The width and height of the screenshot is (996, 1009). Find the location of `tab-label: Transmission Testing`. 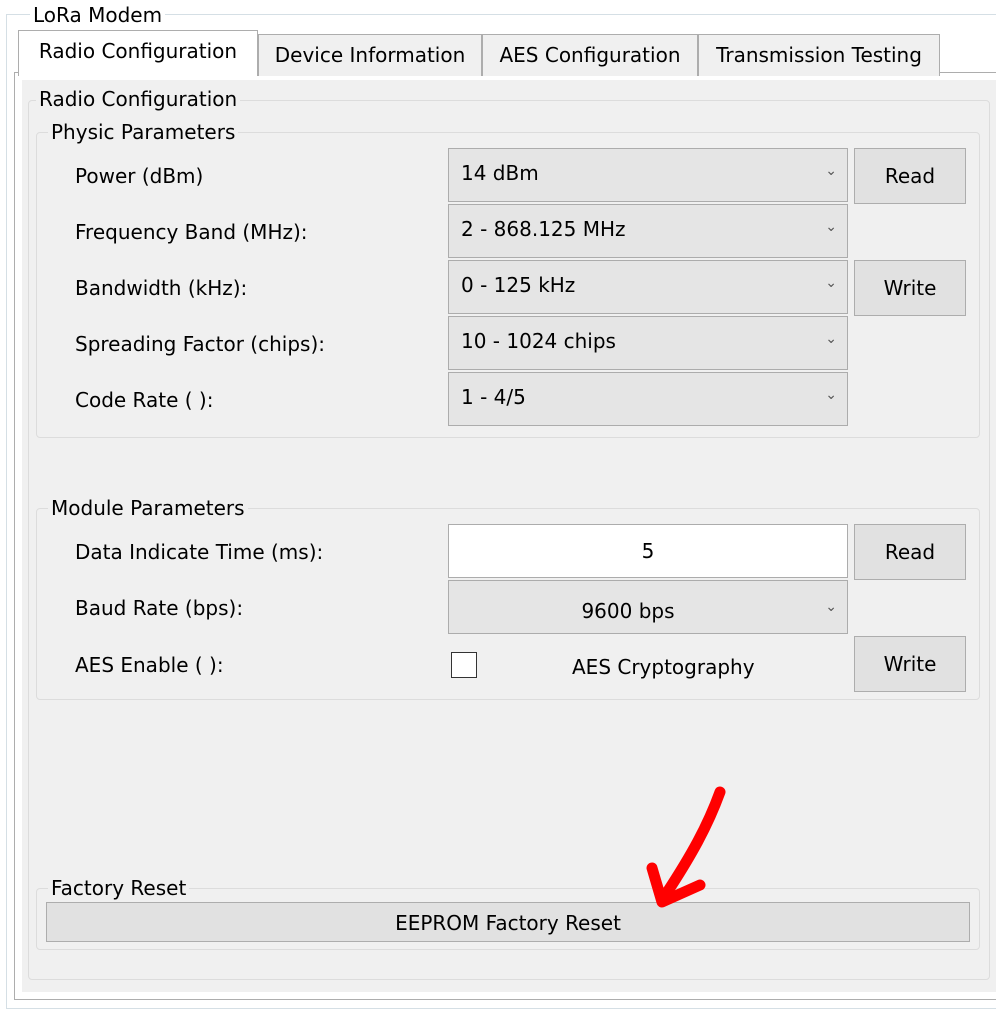

tab-label: Transmission Testing is located at coordinates (819, 55).